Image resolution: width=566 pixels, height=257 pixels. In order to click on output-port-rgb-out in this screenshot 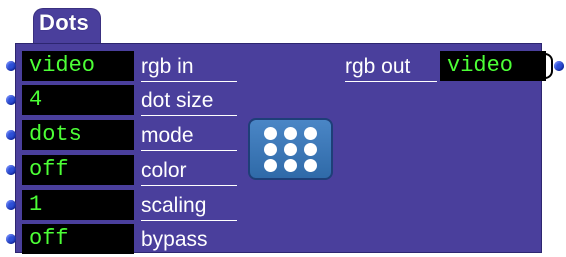, I will do `click(559, 66)`.